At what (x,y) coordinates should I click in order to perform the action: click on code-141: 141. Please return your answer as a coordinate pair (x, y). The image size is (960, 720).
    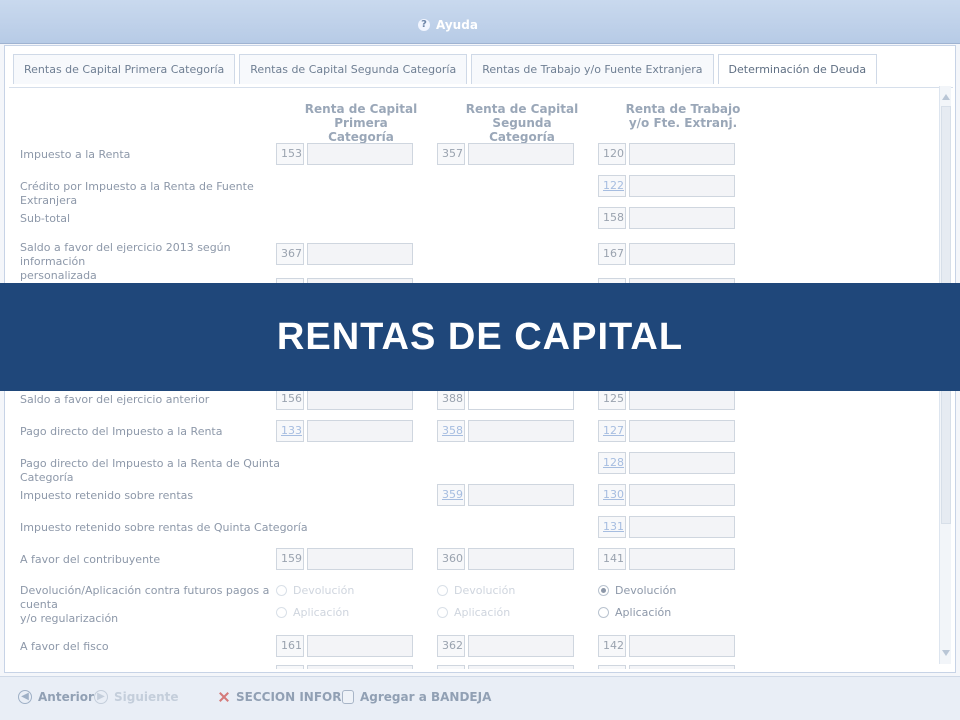
    Looking at the image, I should click on (612, 559).